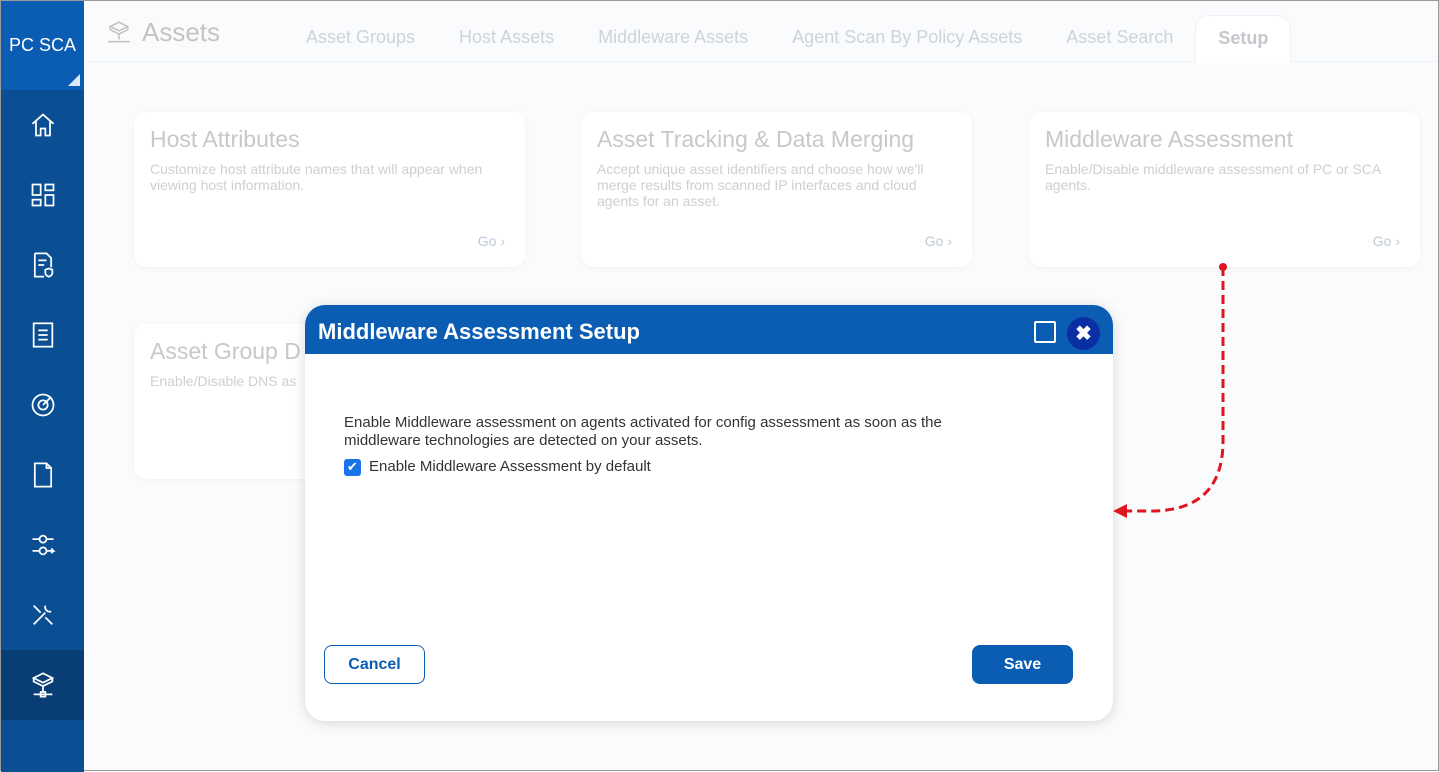  What do you see at coordinates (907, 39) in the screenshot?
I see `tab-agent-scan: Agent Scan By Policy Assets` at bounding box center [907, 39].